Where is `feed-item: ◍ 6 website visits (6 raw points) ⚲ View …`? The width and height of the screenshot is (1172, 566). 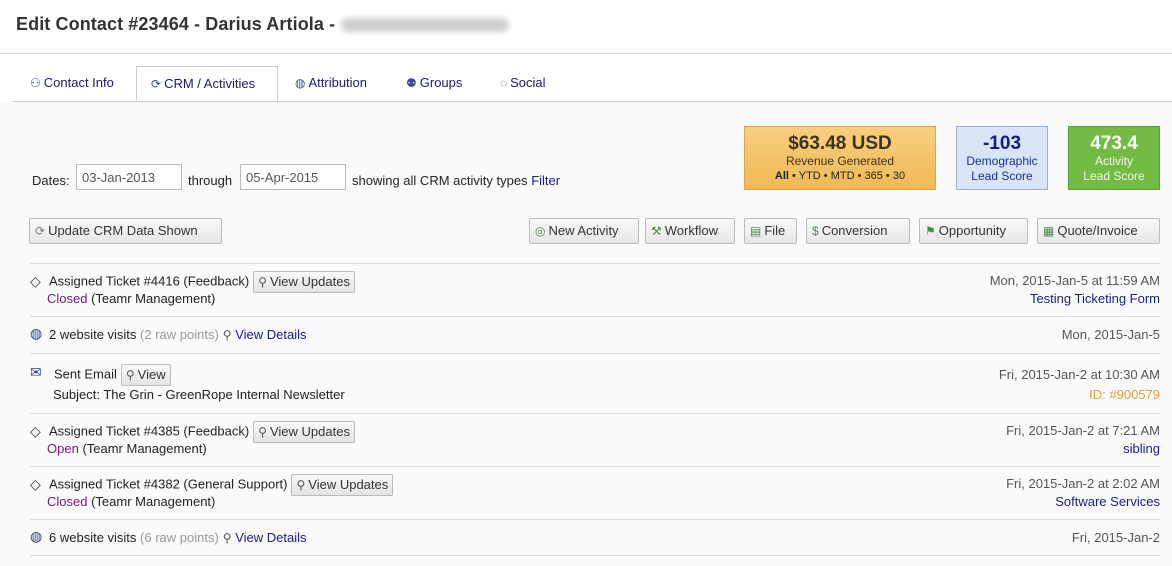
feed-item: ◍ 6 website visits (6 raw points) ⚲ View … is located at coordinates (595, 537).